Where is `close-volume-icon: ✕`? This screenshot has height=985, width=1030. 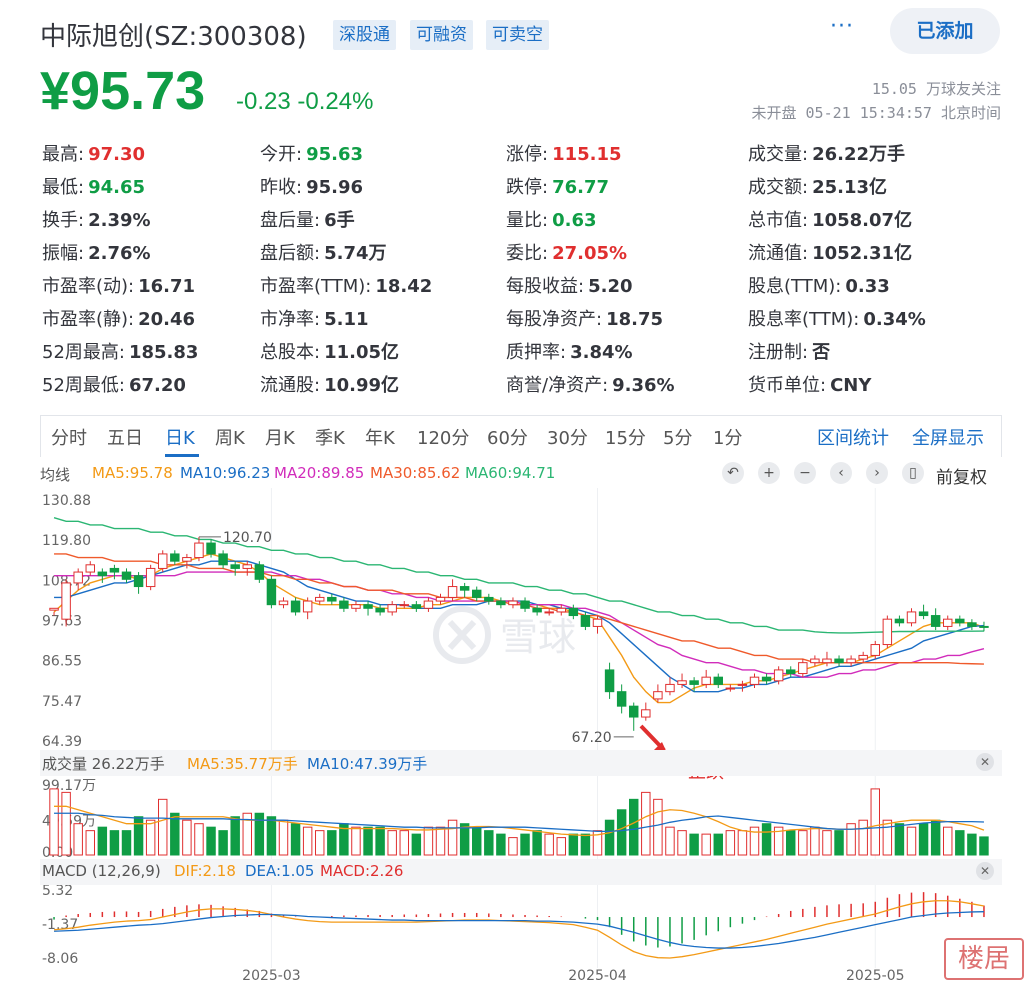
close-volume-icon: ✕ is located at coordinates (985, 762).